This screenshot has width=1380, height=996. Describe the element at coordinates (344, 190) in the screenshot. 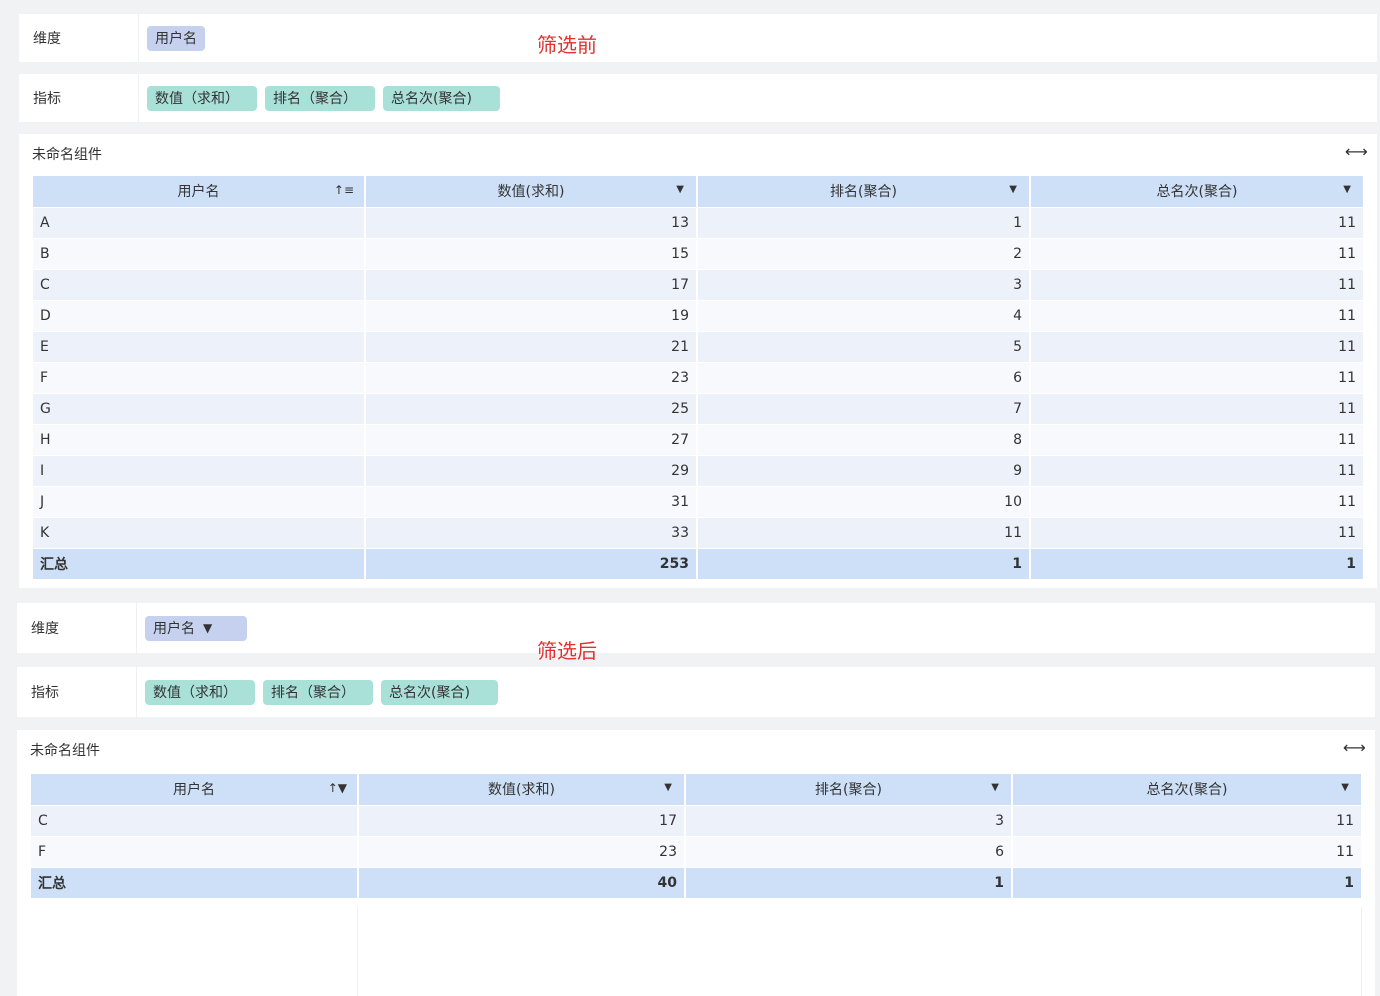

I see `sort-ascending-icon: ↑≡` at that location.